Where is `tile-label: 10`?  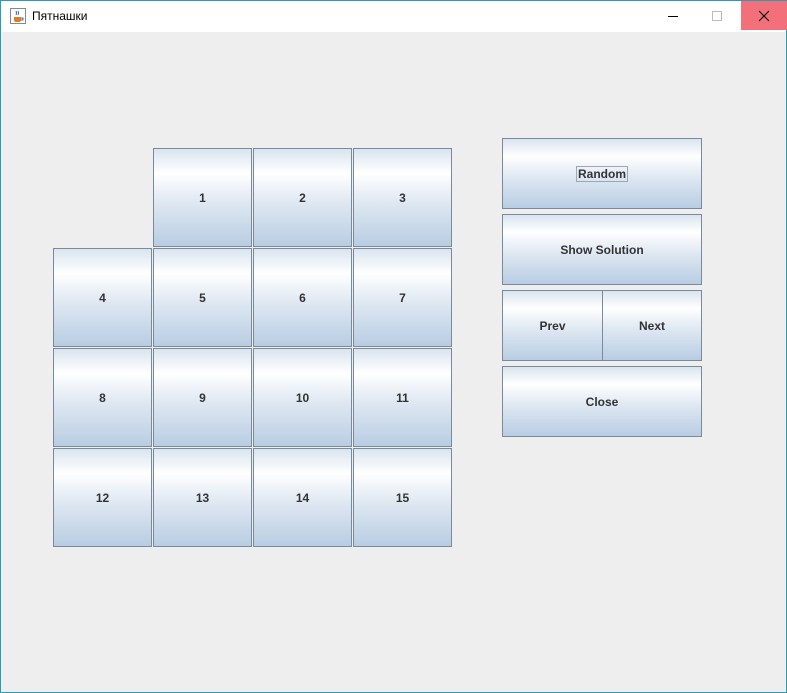 tile-label: 10 is located at coordinates (302, 397).